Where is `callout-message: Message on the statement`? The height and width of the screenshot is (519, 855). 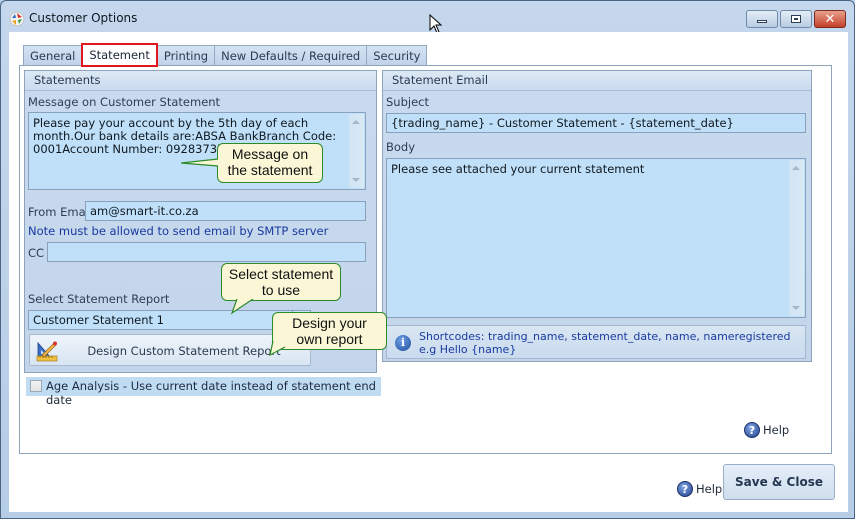
callout-message: Message on the statement is located at coordinates (270, 163).